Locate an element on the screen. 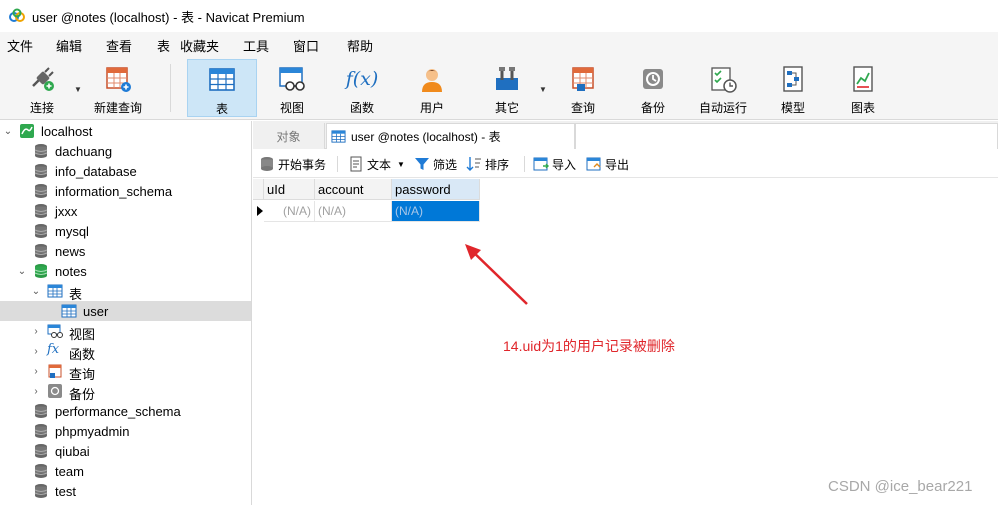  tree-db-dachuang: dachuang is located at coordinates (125, 151).